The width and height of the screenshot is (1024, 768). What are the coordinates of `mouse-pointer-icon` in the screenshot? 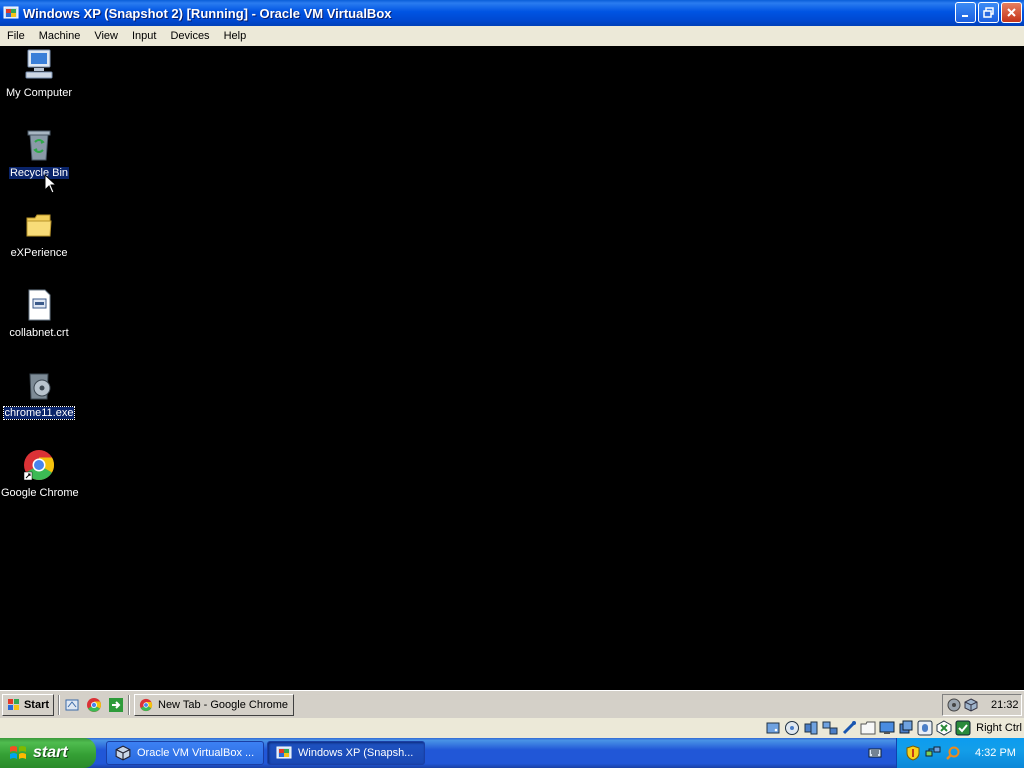 It's located at (51, 184).